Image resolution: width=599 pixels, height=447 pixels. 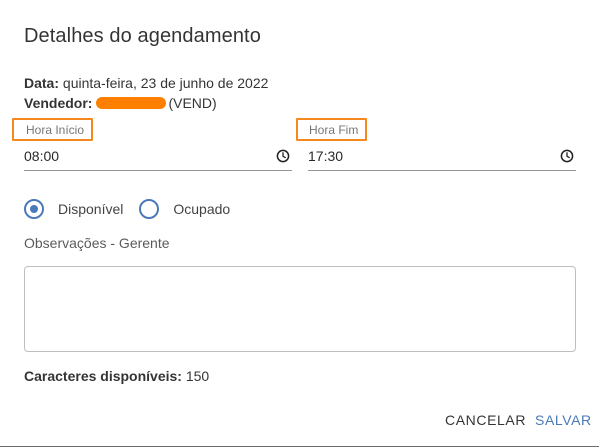 What do you see at coordinates (149, 209) in the screenshot?
I see `radio-unchecked-icon` at bounding box center [149, 209].